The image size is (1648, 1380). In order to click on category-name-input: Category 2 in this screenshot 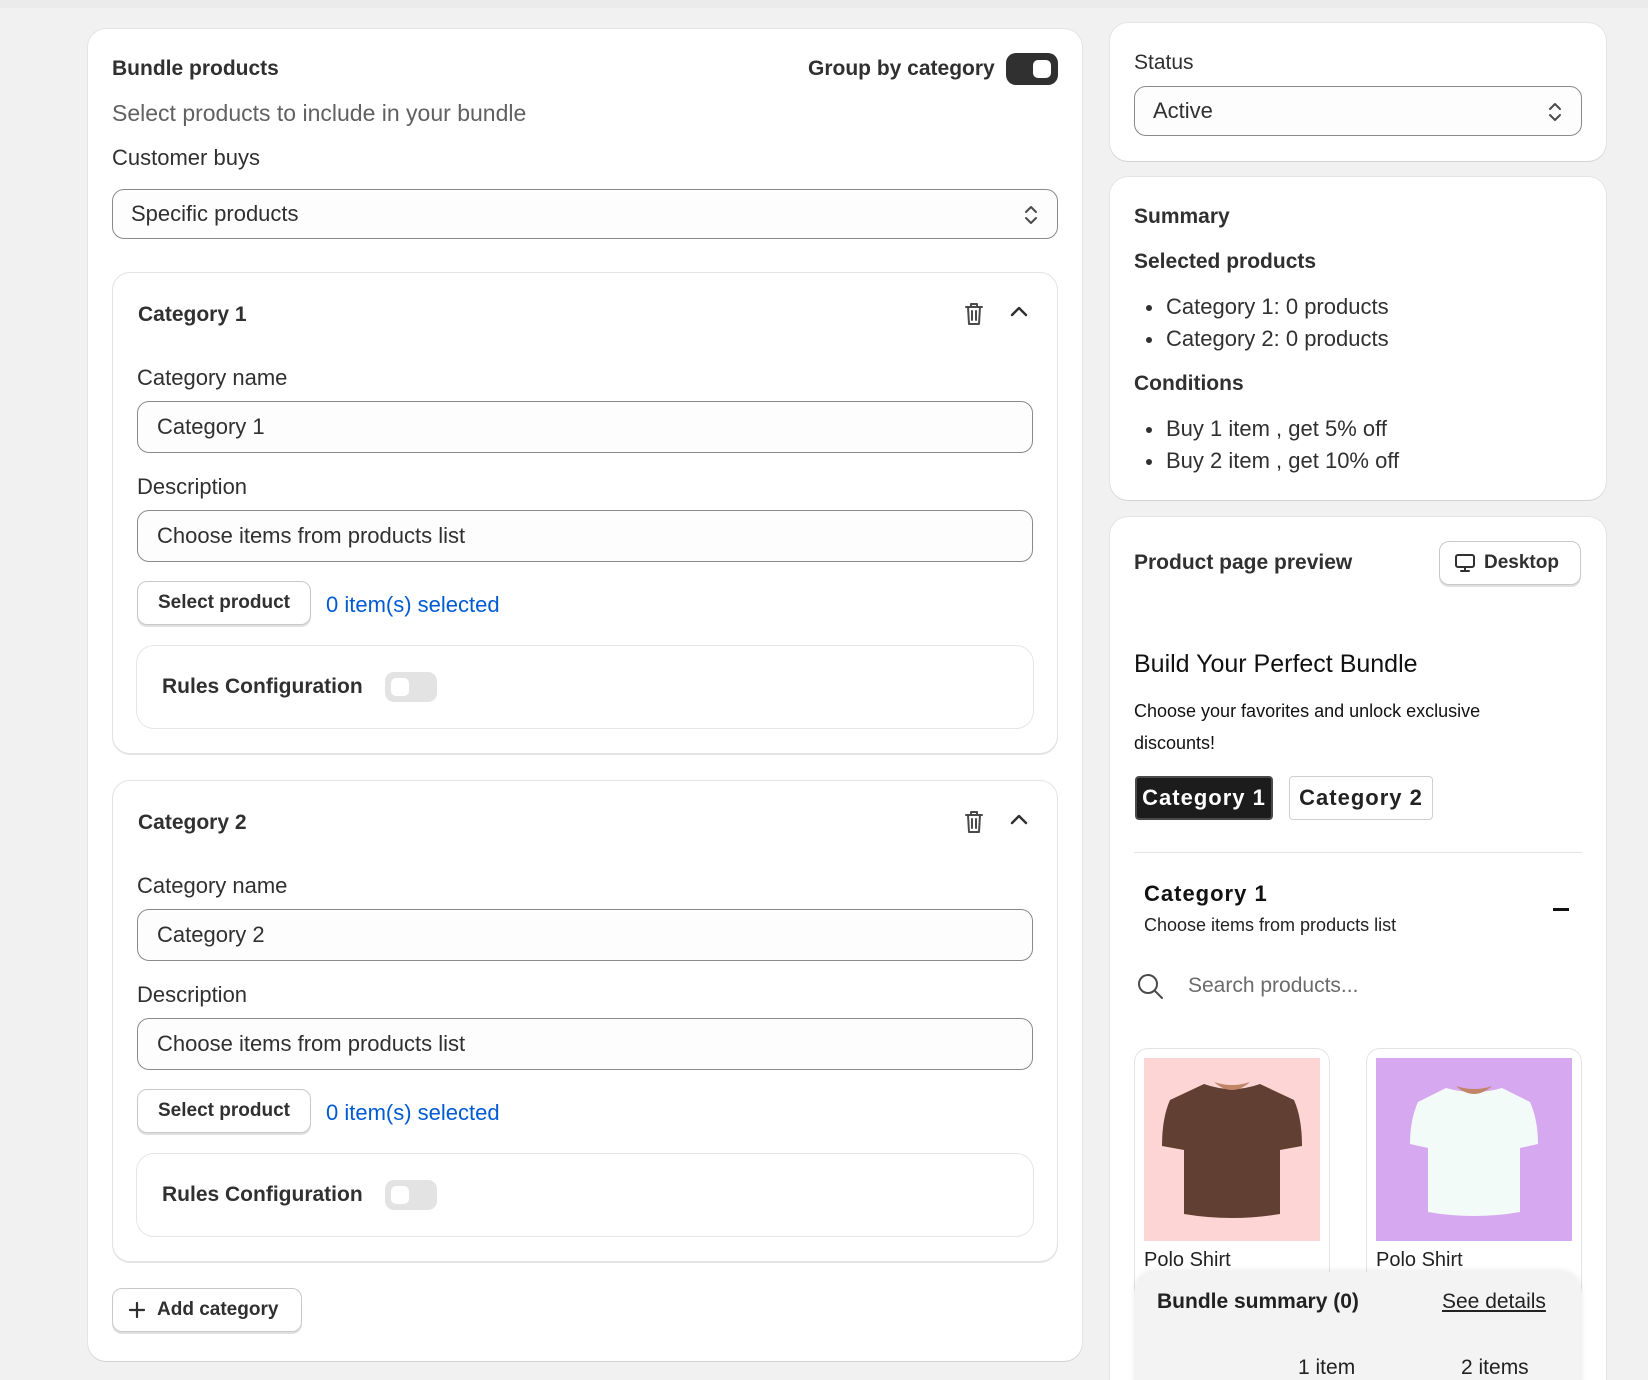, I will do `click(585, 935)`.